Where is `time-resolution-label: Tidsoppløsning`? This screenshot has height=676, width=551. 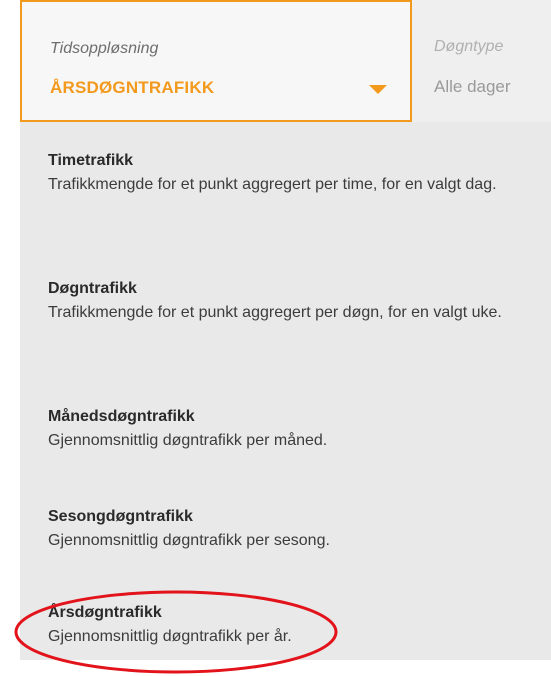
time-resolution-label: Tidsoppløsning is located at coordinates (104, 48).